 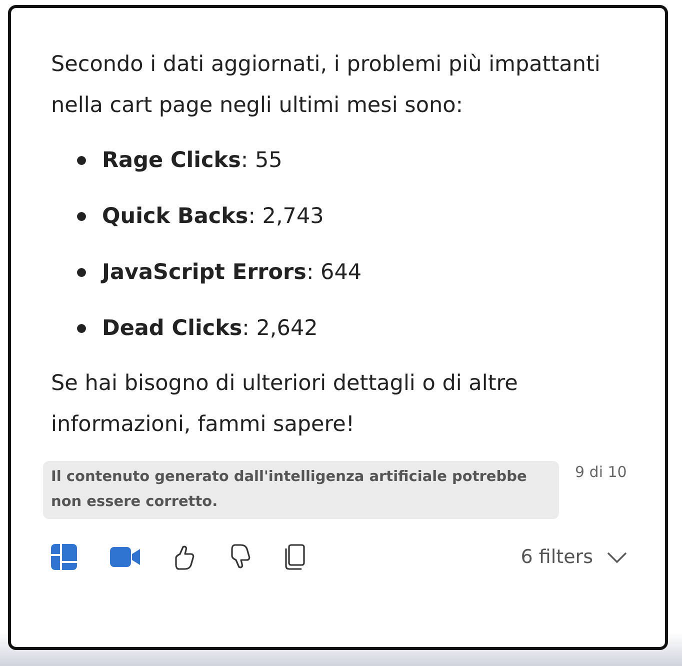 What do you see at coordinates (213, 217) in the screenshot?
I see `list-item-text: Quick Backs: 2,743` at bounding box center [213, 217].